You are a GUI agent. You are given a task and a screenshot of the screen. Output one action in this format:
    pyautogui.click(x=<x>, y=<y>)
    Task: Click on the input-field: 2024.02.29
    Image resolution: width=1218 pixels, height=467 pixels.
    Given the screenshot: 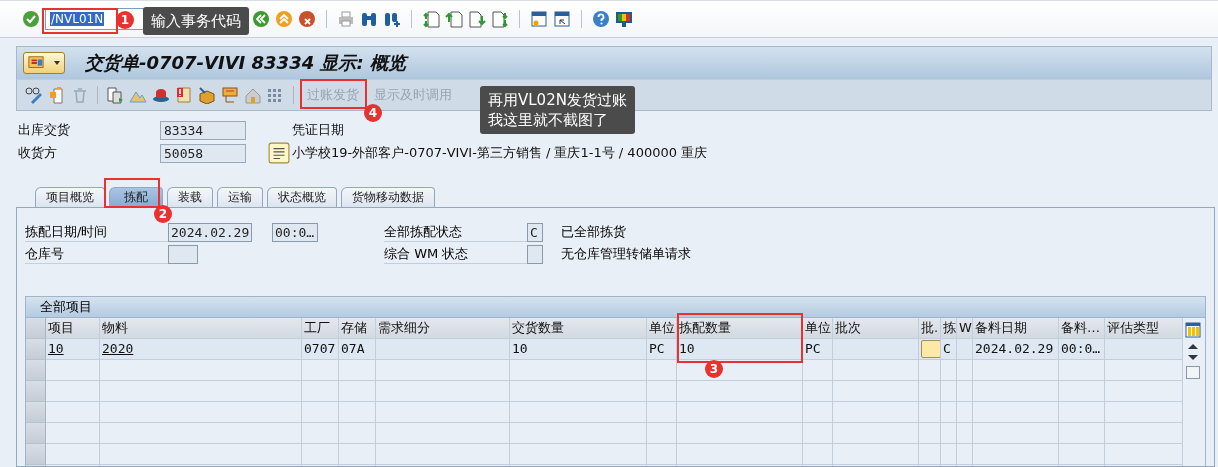 What is the action you would take?
    pyautogui.click(x=210, y=232)
    